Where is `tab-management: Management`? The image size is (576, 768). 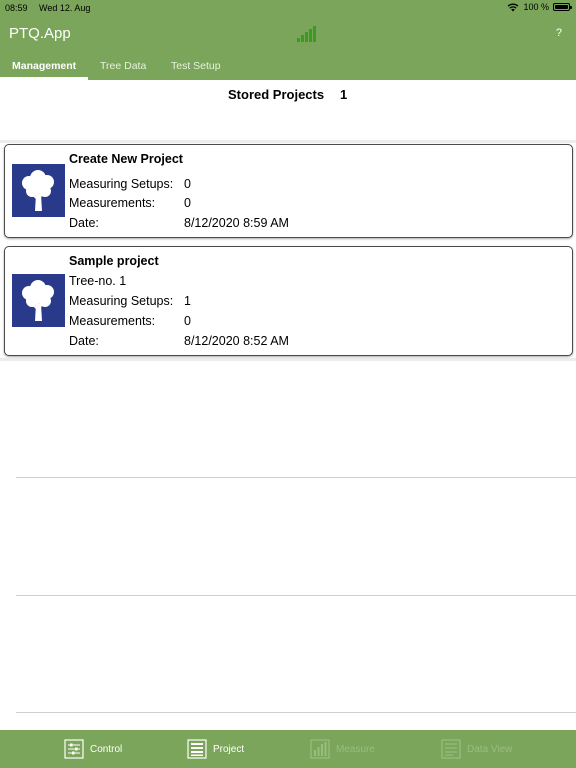
tab-management: Management is located at coordinates (44, 66).